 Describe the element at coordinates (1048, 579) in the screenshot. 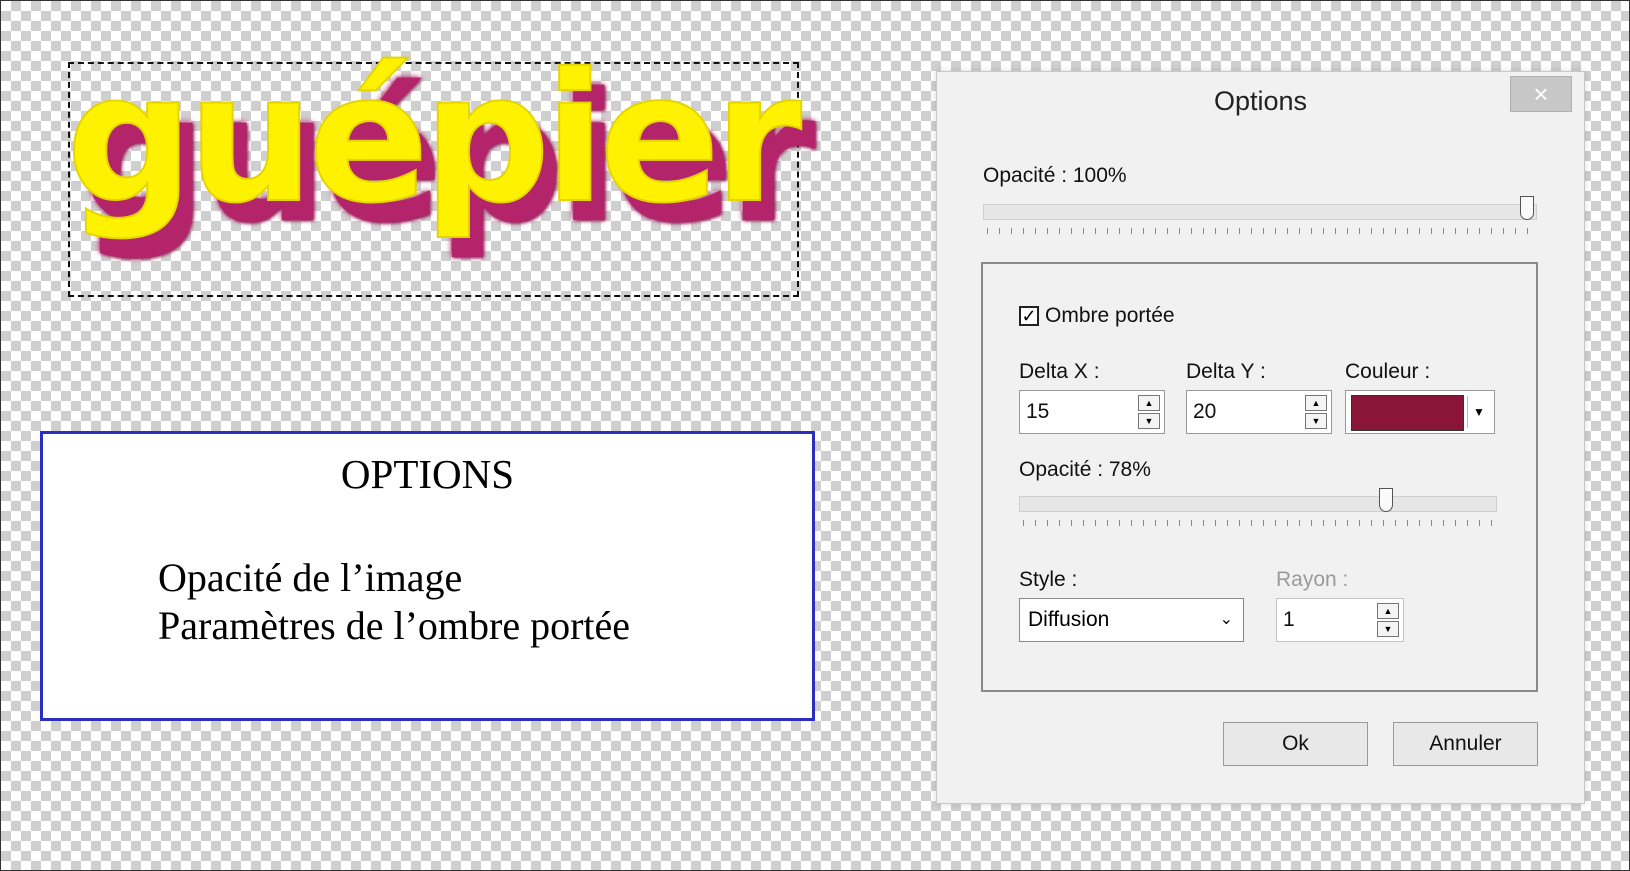

I see `style-label: Style :` at that location.